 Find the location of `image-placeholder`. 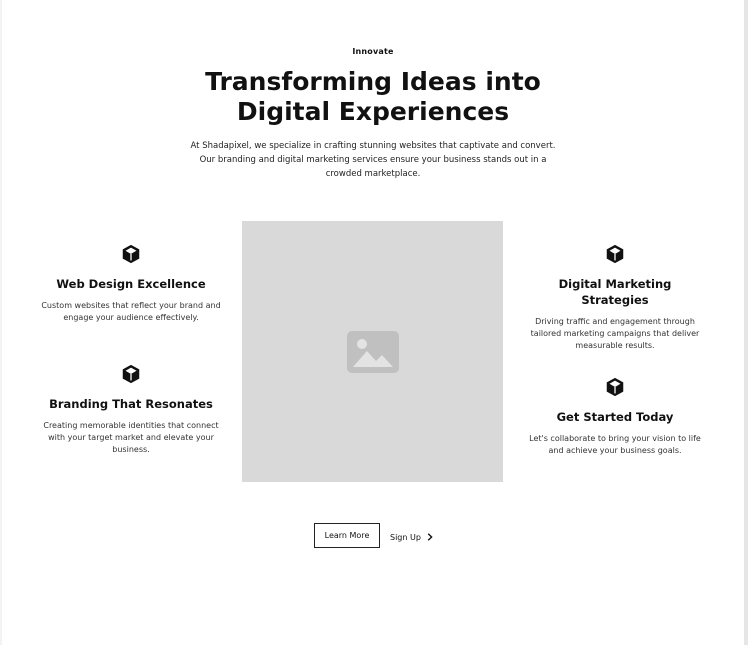

image-placeholder is located at coordinates (372, 351).